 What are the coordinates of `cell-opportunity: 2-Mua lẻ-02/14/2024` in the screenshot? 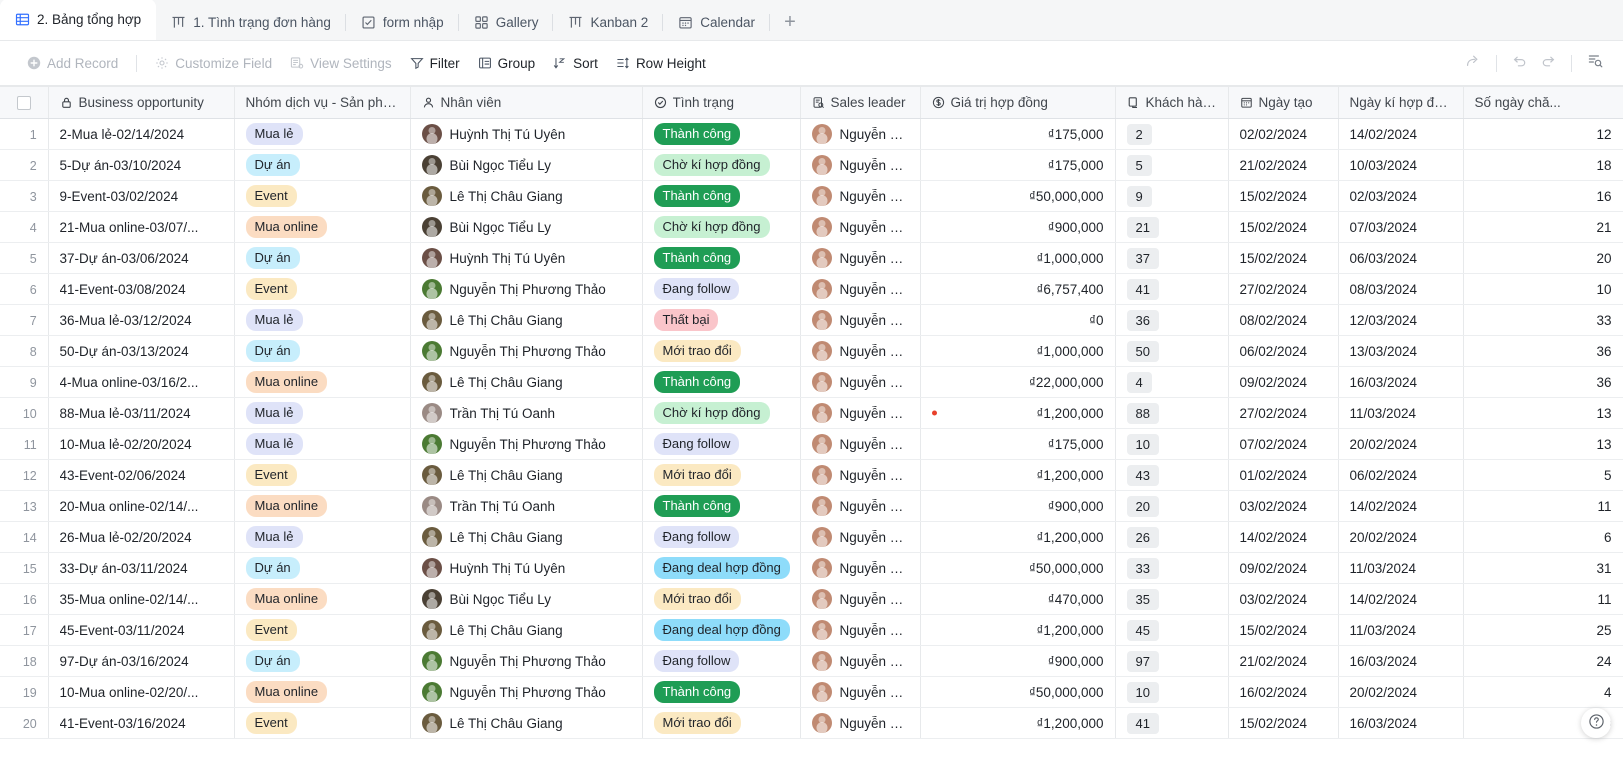 It's located at (141, 134).